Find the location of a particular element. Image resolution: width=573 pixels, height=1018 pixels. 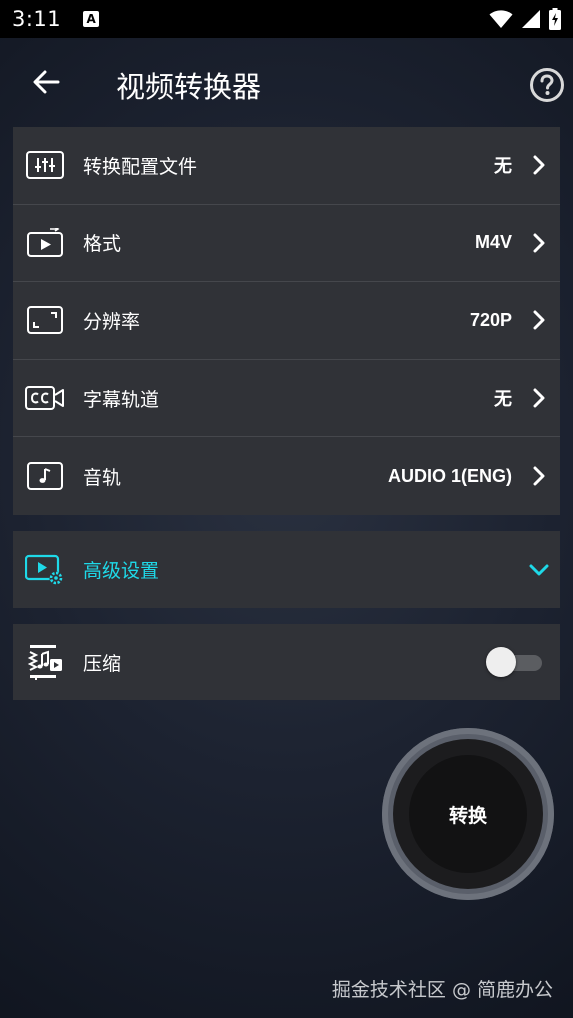

convert-button-ring: 转换 is located at coordinates (468, 814).